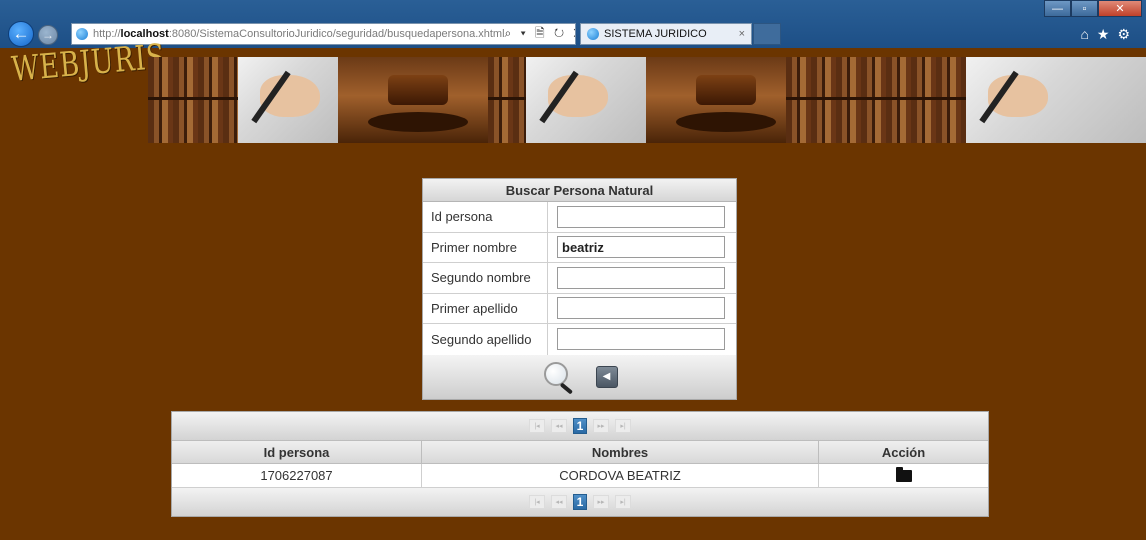 The width and height of the screenshot is (1146, 540). Describe the element at coordinates (485, 339) in the screenshot. I see `segundo-apellido-label: Segundo apellido` at that location.